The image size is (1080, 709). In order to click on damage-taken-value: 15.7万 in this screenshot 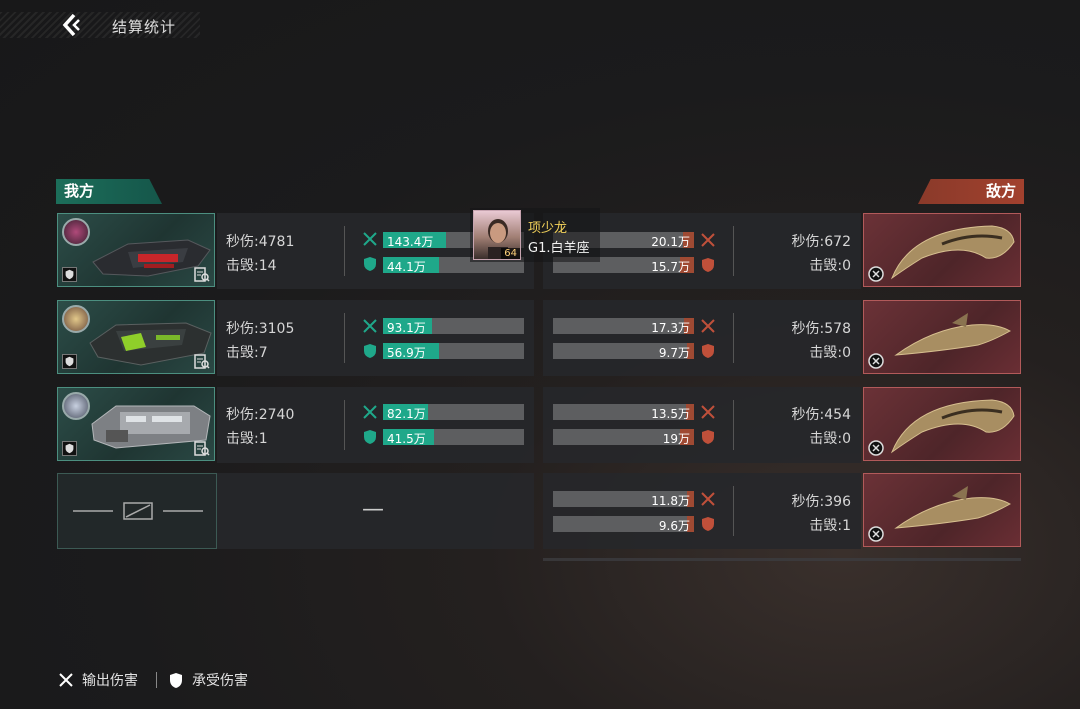, I will do `click(670, 267)`.